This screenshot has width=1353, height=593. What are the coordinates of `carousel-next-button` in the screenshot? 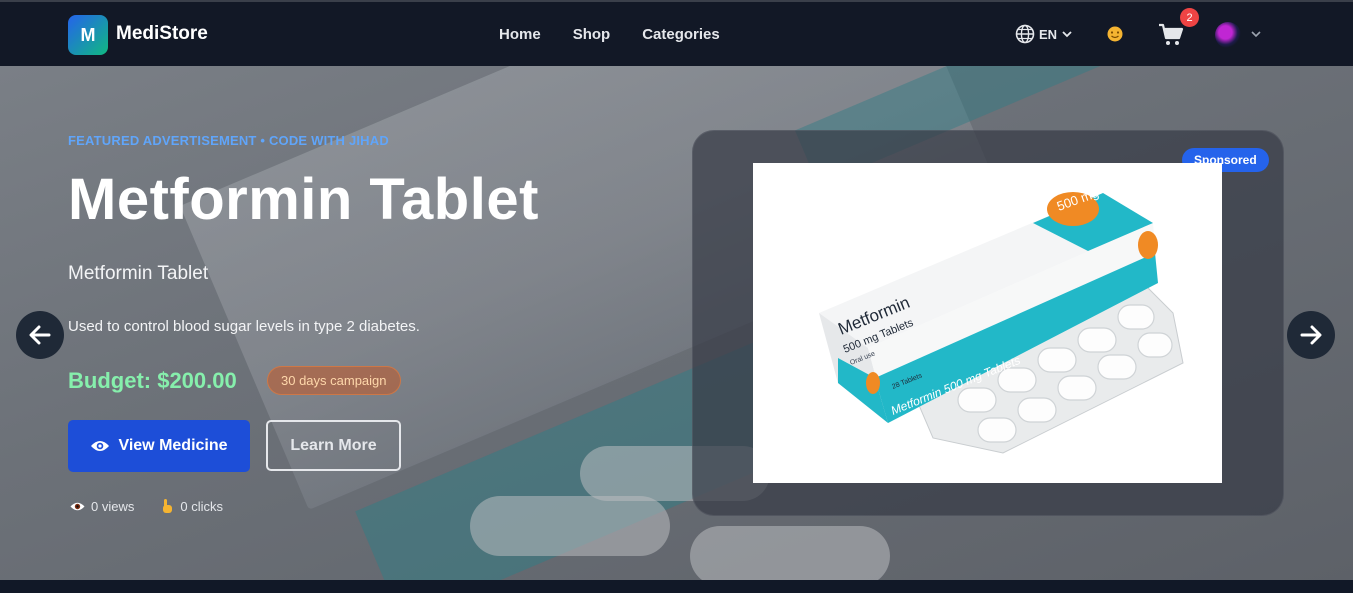 It's located at (1311, 335).